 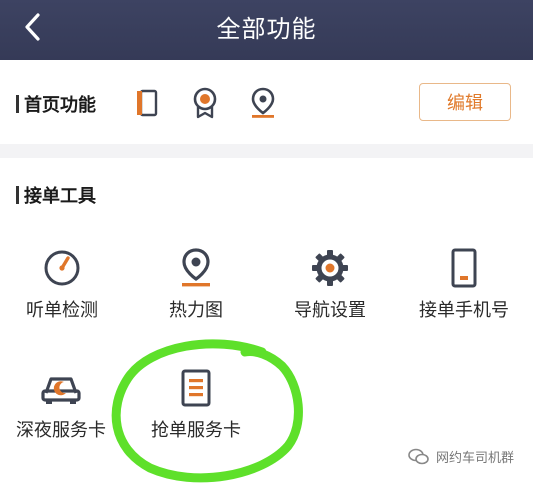 What do you see at coordinates (475, 458) in the screenshot?
I see `watermark-text: 网约车司机群` at bounding box center [475, 458].